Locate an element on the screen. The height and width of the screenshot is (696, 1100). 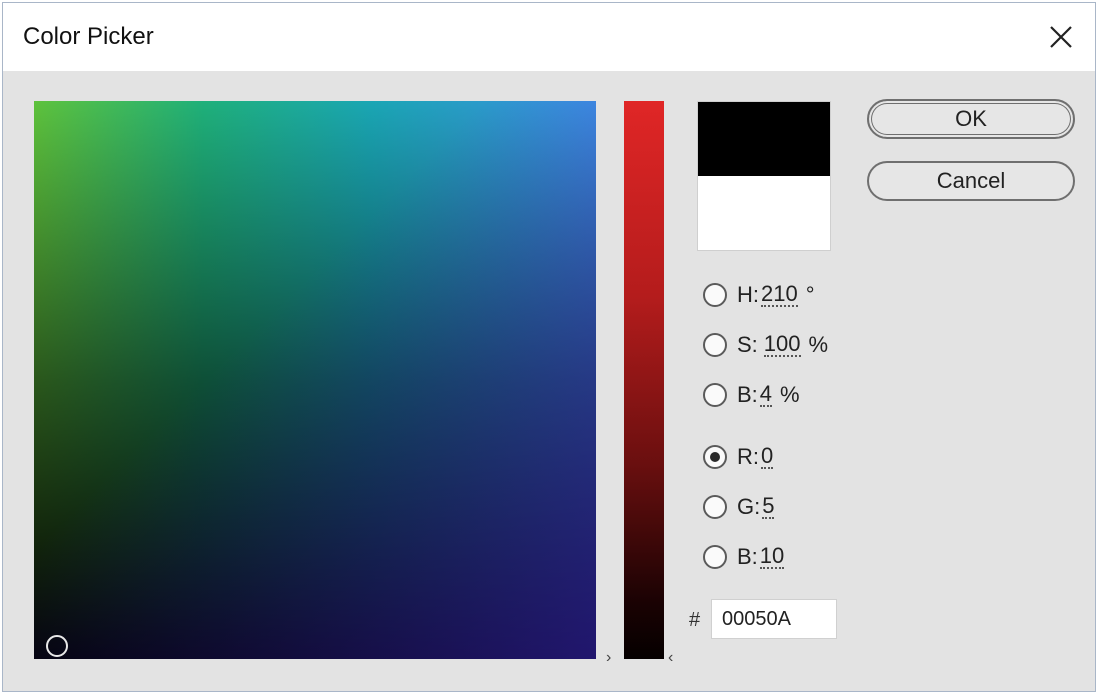
current-color-swatch is located at coordinates (764, 213).